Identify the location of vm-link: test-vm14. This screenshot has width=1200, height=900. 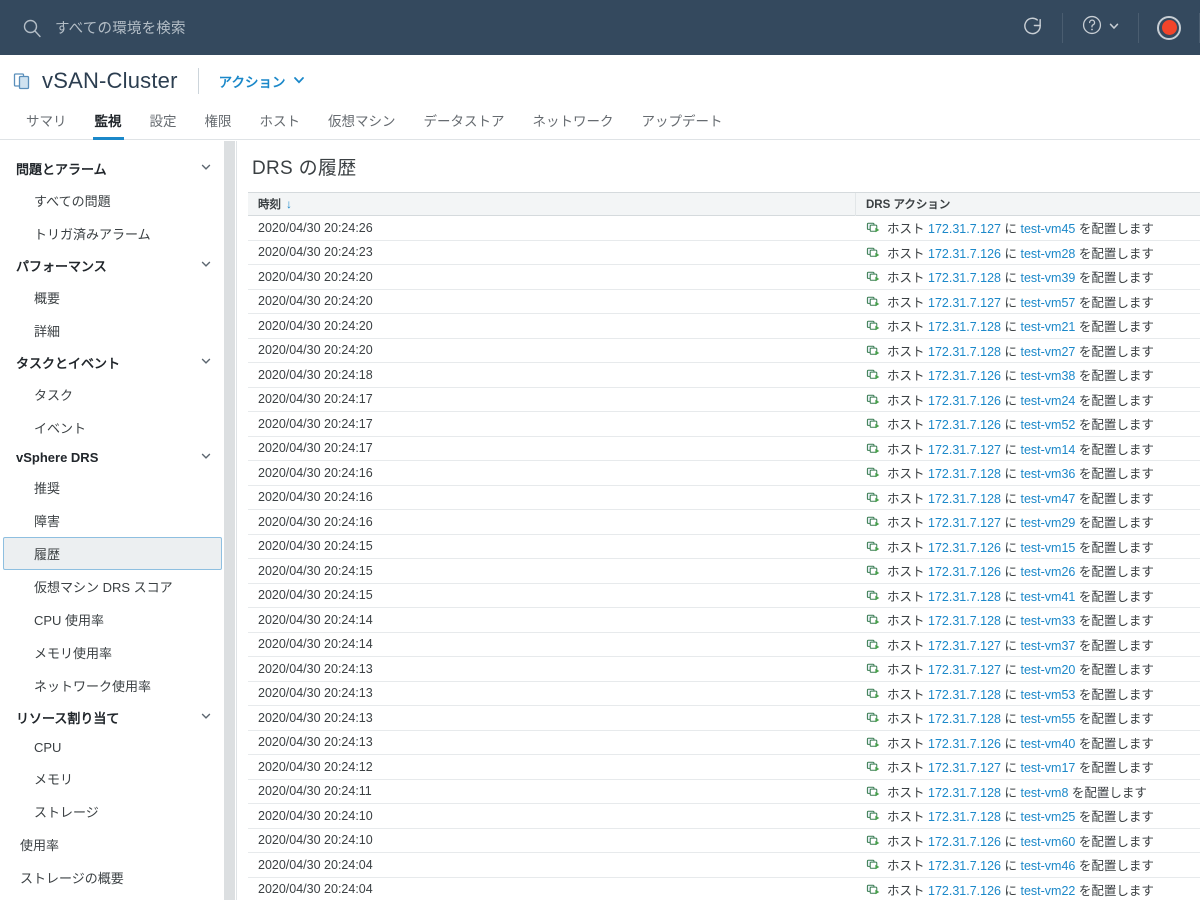
(1047, 450).